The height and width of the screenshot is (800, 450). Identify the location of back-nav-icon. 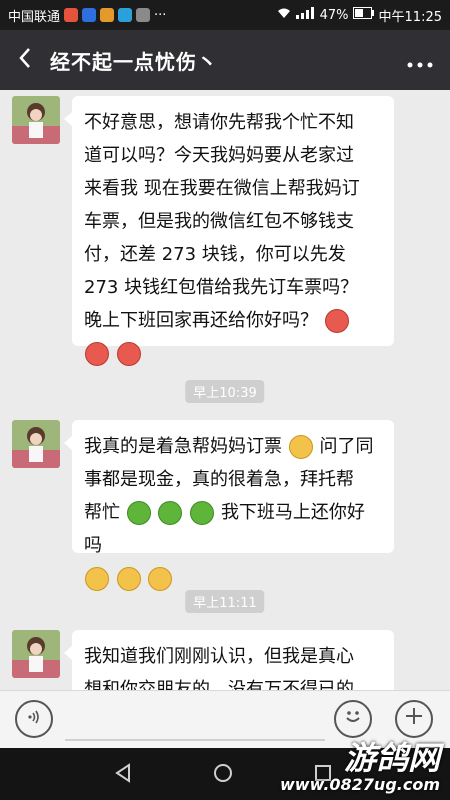
(123, 775).